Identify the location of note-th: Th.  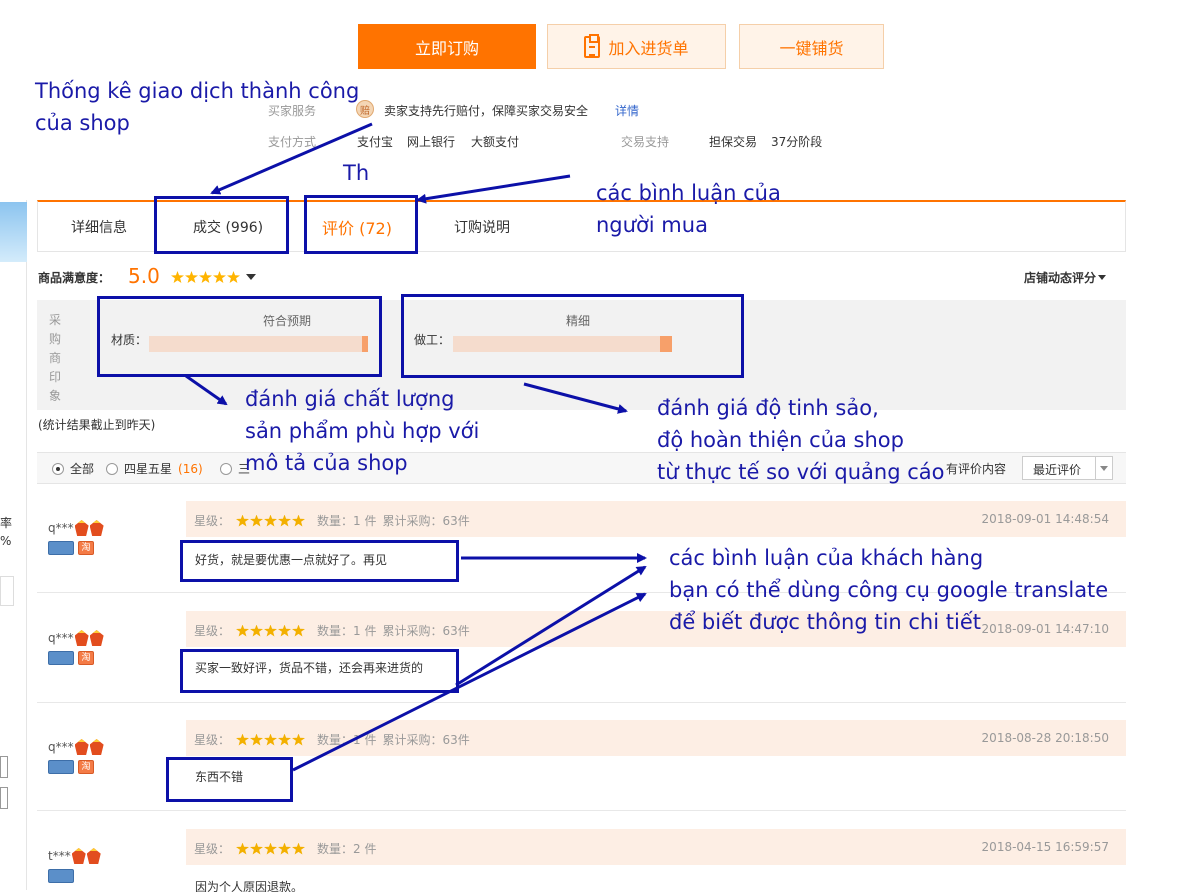
(356, 173).